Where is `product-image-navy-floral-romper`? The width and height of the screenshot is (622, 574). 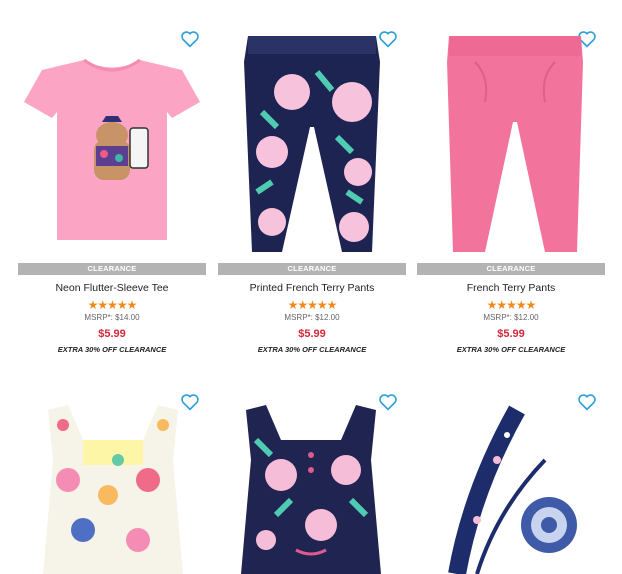 product-image-navy-floral-romper is located at coordinates (311, 487).